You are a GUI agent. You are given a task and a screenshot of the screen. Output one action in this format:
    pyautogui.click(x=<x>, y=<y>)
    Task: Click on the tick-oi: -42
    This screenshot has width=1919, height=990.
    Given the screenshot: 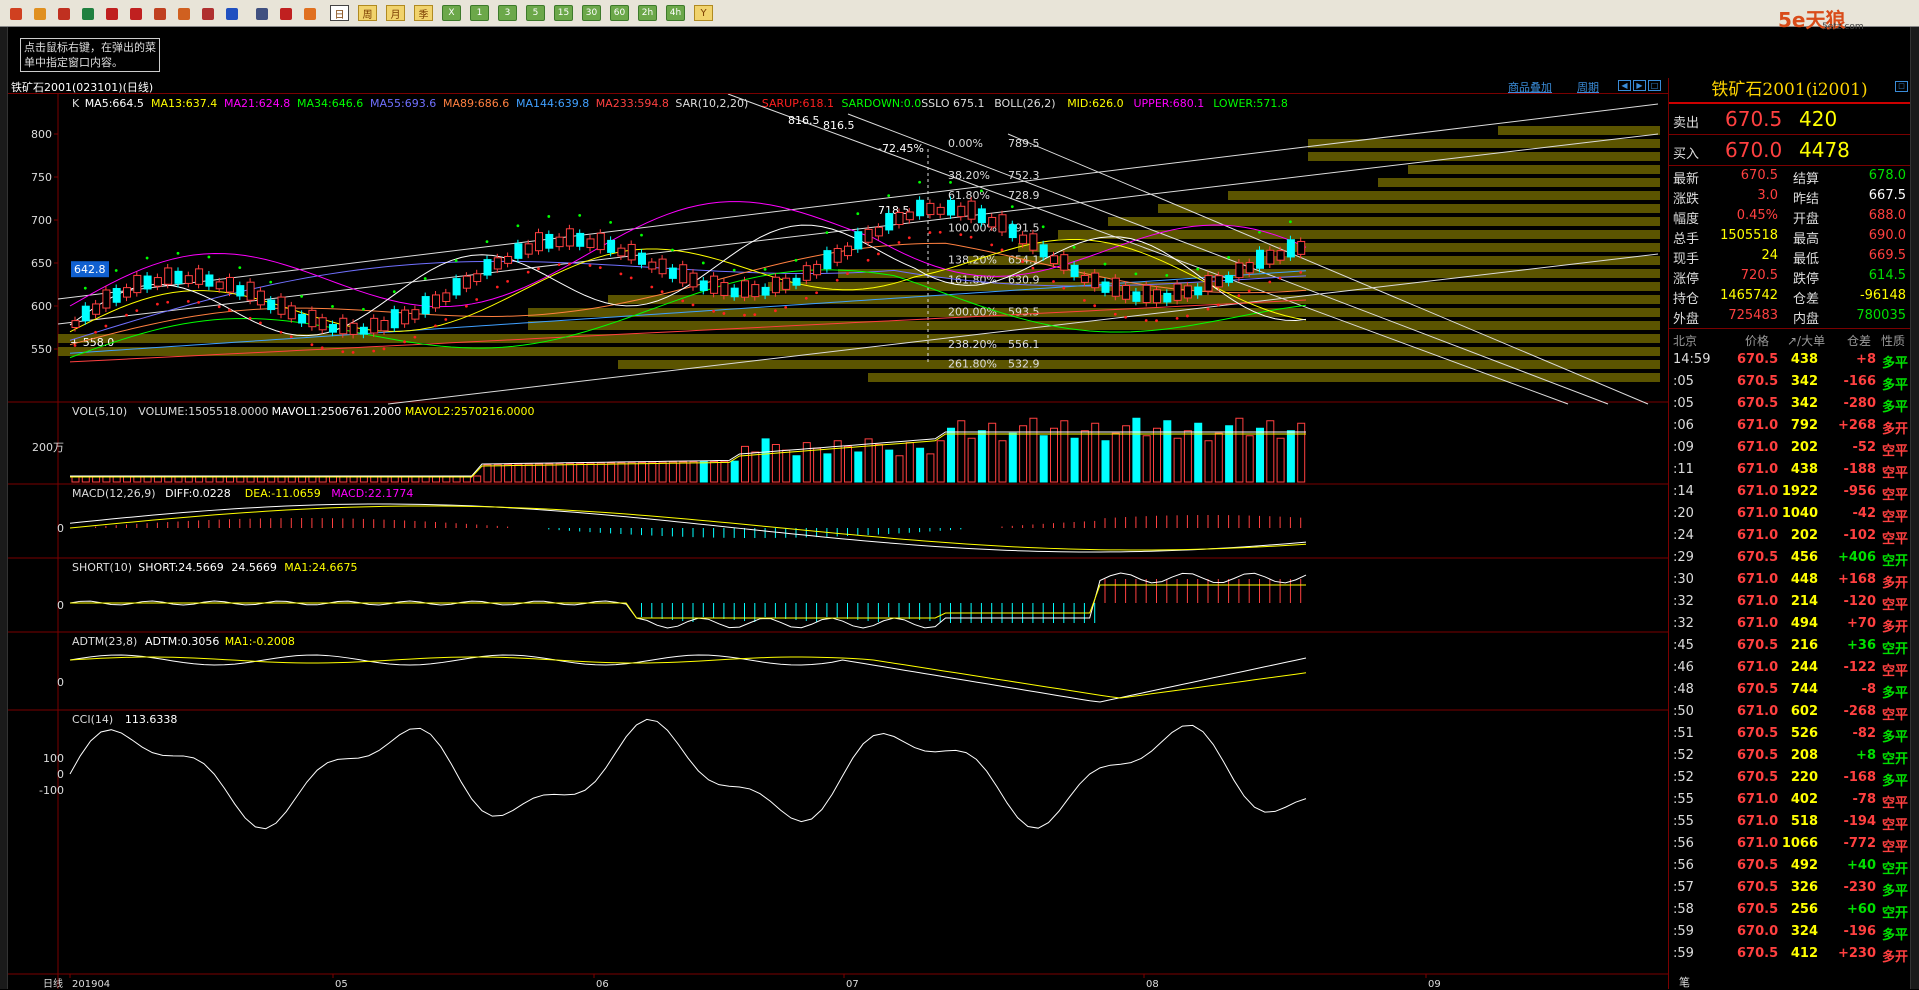 What is the action you would take?
    pyautogui.click(x=1864, y=513)
    